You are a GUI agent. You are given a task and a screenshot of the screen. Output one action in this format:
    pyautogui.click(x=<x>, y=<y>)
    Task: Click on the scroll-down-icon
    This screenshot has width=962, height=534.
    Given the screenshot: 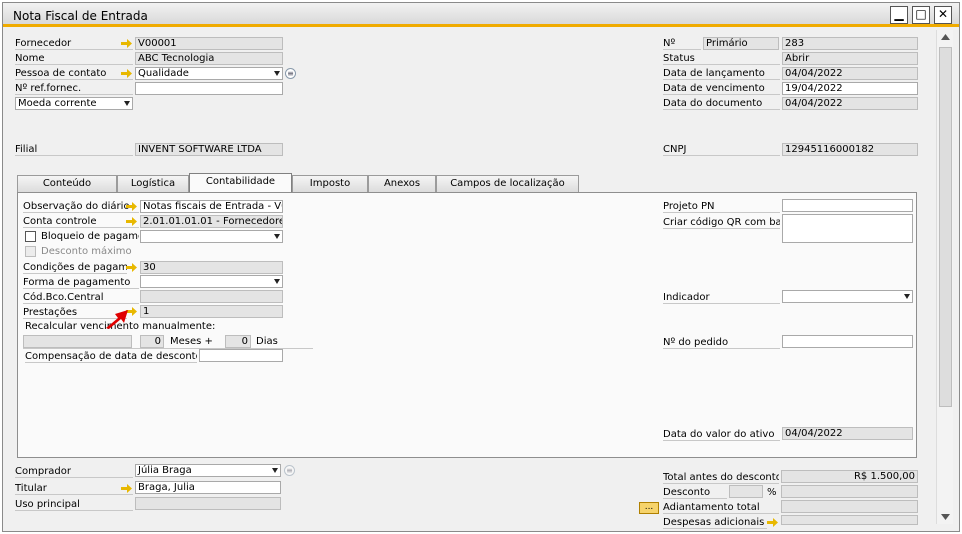 What is the action you would take?
    pyautogui.click(x=945, y=517)
    